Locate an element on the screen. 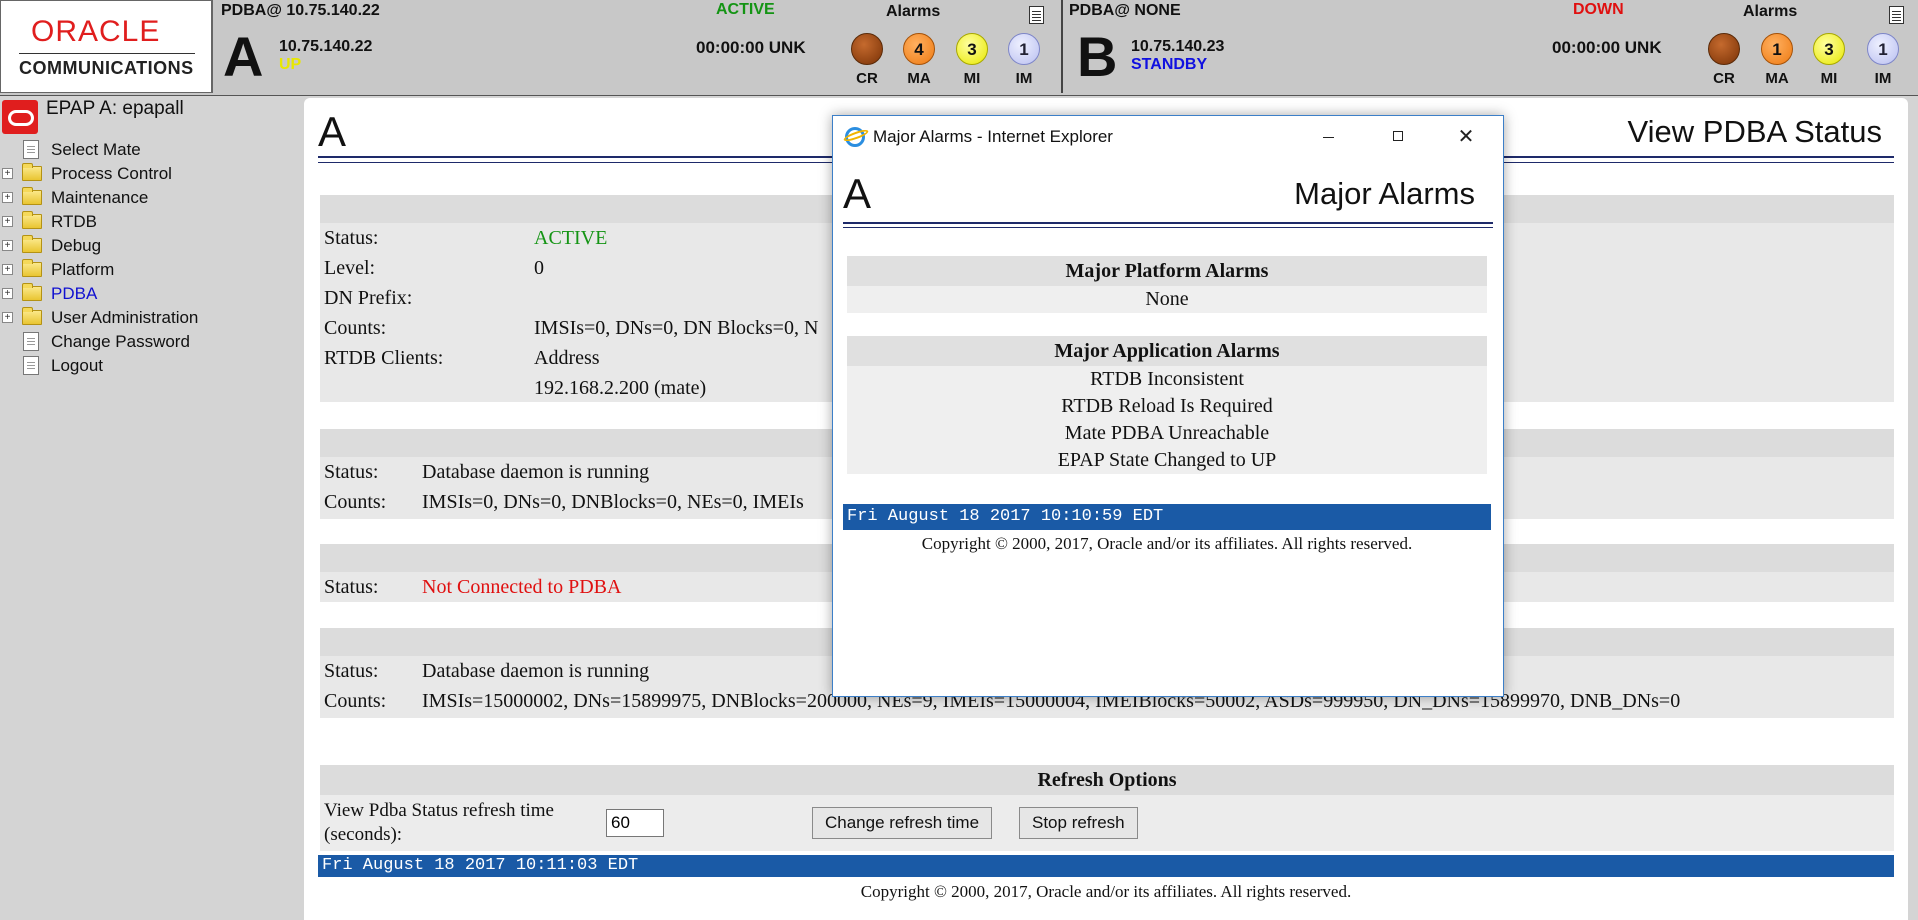 Image resolution: width=1918 pixels, height=920 pixels. sidebar-item-label: RTDB is located at coordinates (74, 221).